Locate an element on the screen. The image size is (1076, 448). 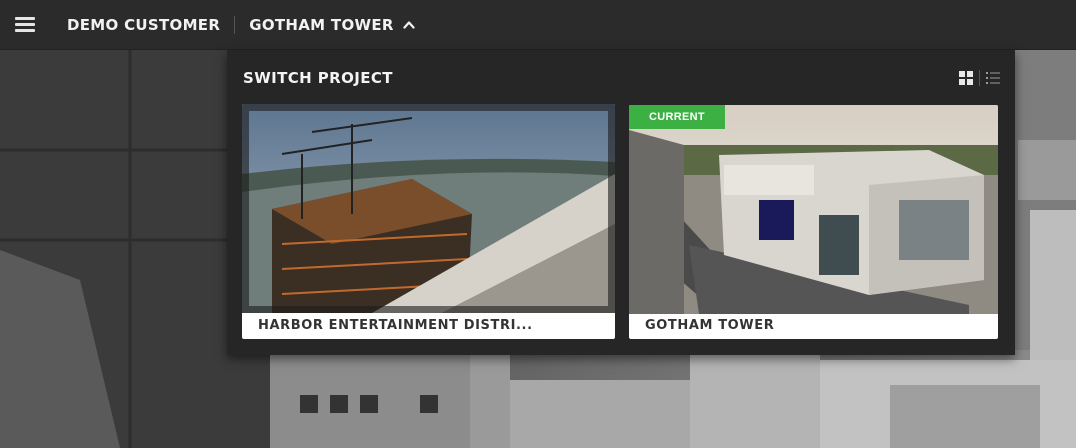
menu-button is located at coordinates (25, 25).